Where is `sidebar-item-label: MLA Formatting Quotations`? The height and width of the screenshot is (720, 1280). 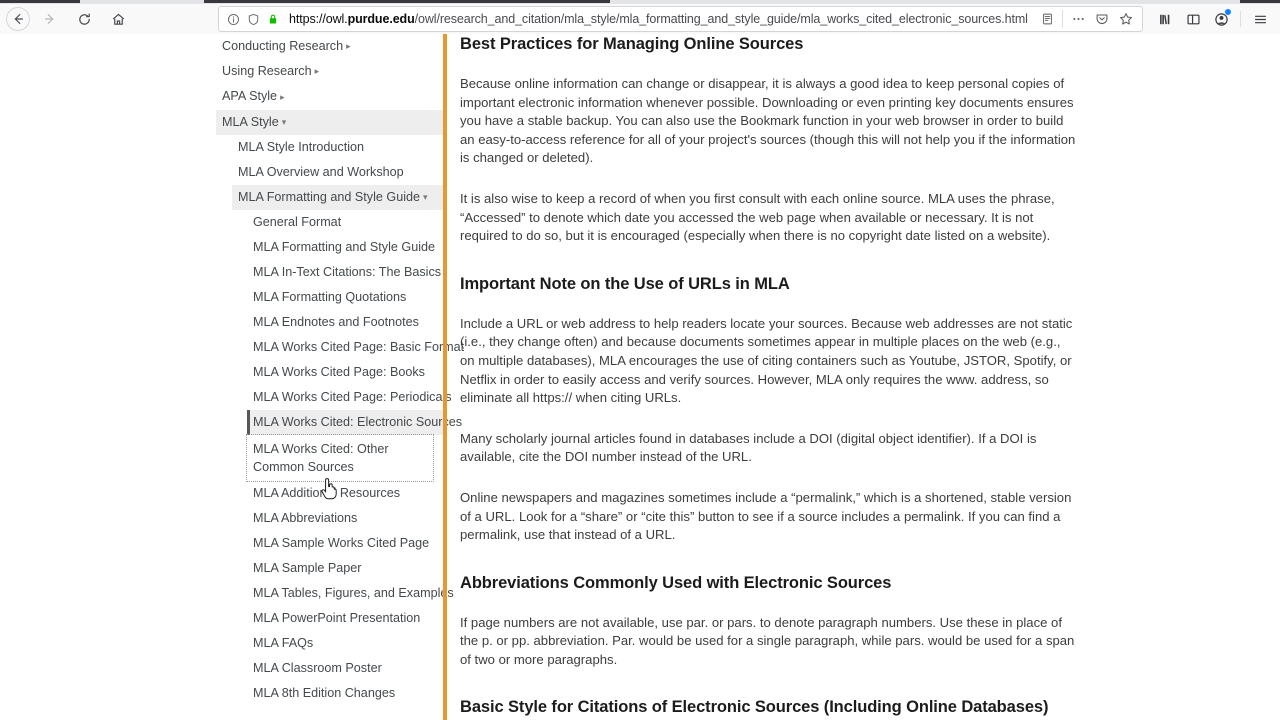 sidebar-item-label: MLA Formatting Quotations is located at coordinates (330, 296).